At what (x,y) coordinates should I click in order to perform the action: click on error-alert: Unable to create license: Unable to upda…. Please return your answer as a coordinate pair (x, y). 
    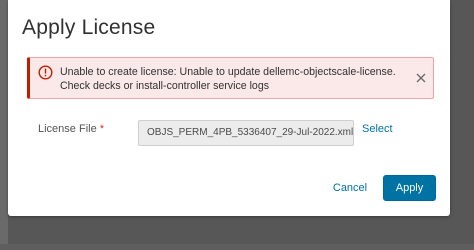
    Looking at the image, I should click on (230, 78).